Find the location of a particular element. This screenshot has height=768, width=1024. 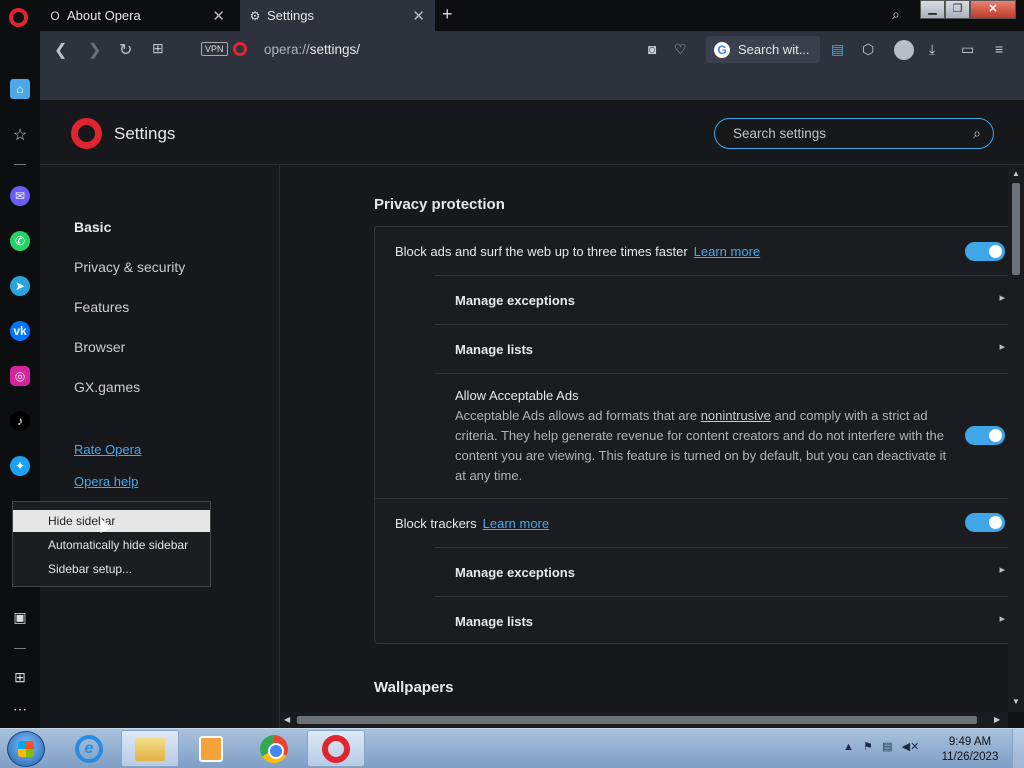

vpn-badge: VPN is located at coordinates (214, 49).